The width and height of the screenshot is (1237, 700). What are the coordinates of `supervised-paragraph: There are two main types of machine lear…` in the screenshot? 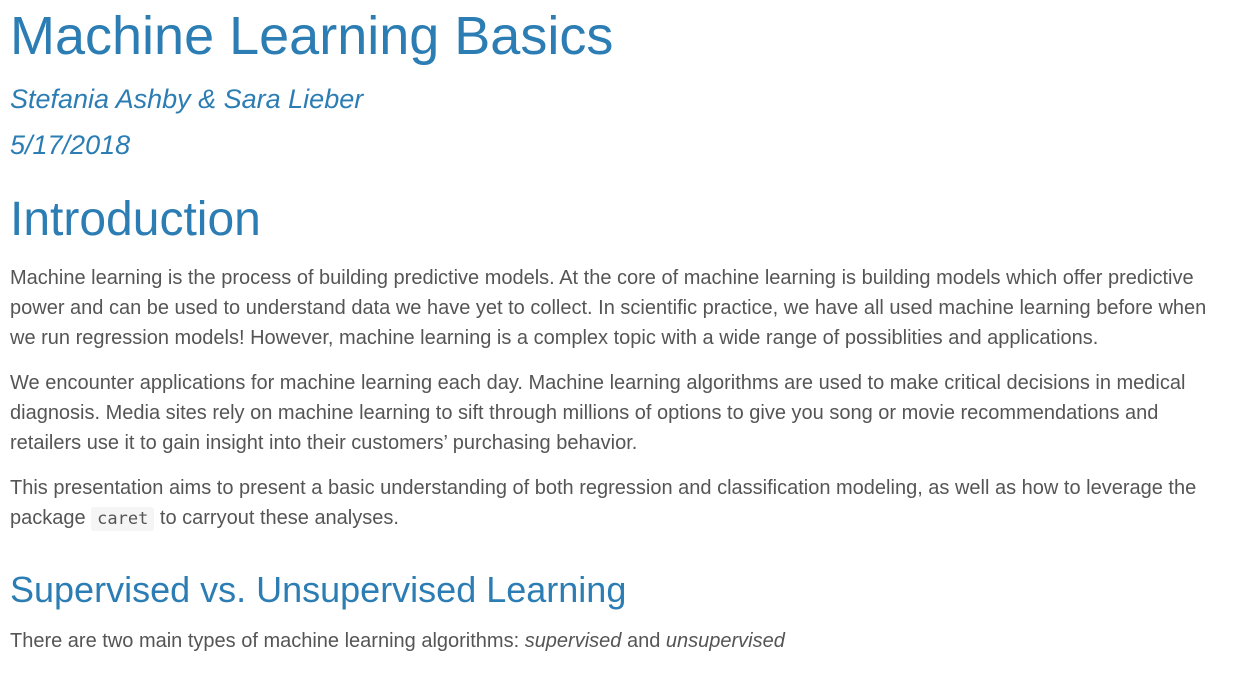 It's located at (618, 641).